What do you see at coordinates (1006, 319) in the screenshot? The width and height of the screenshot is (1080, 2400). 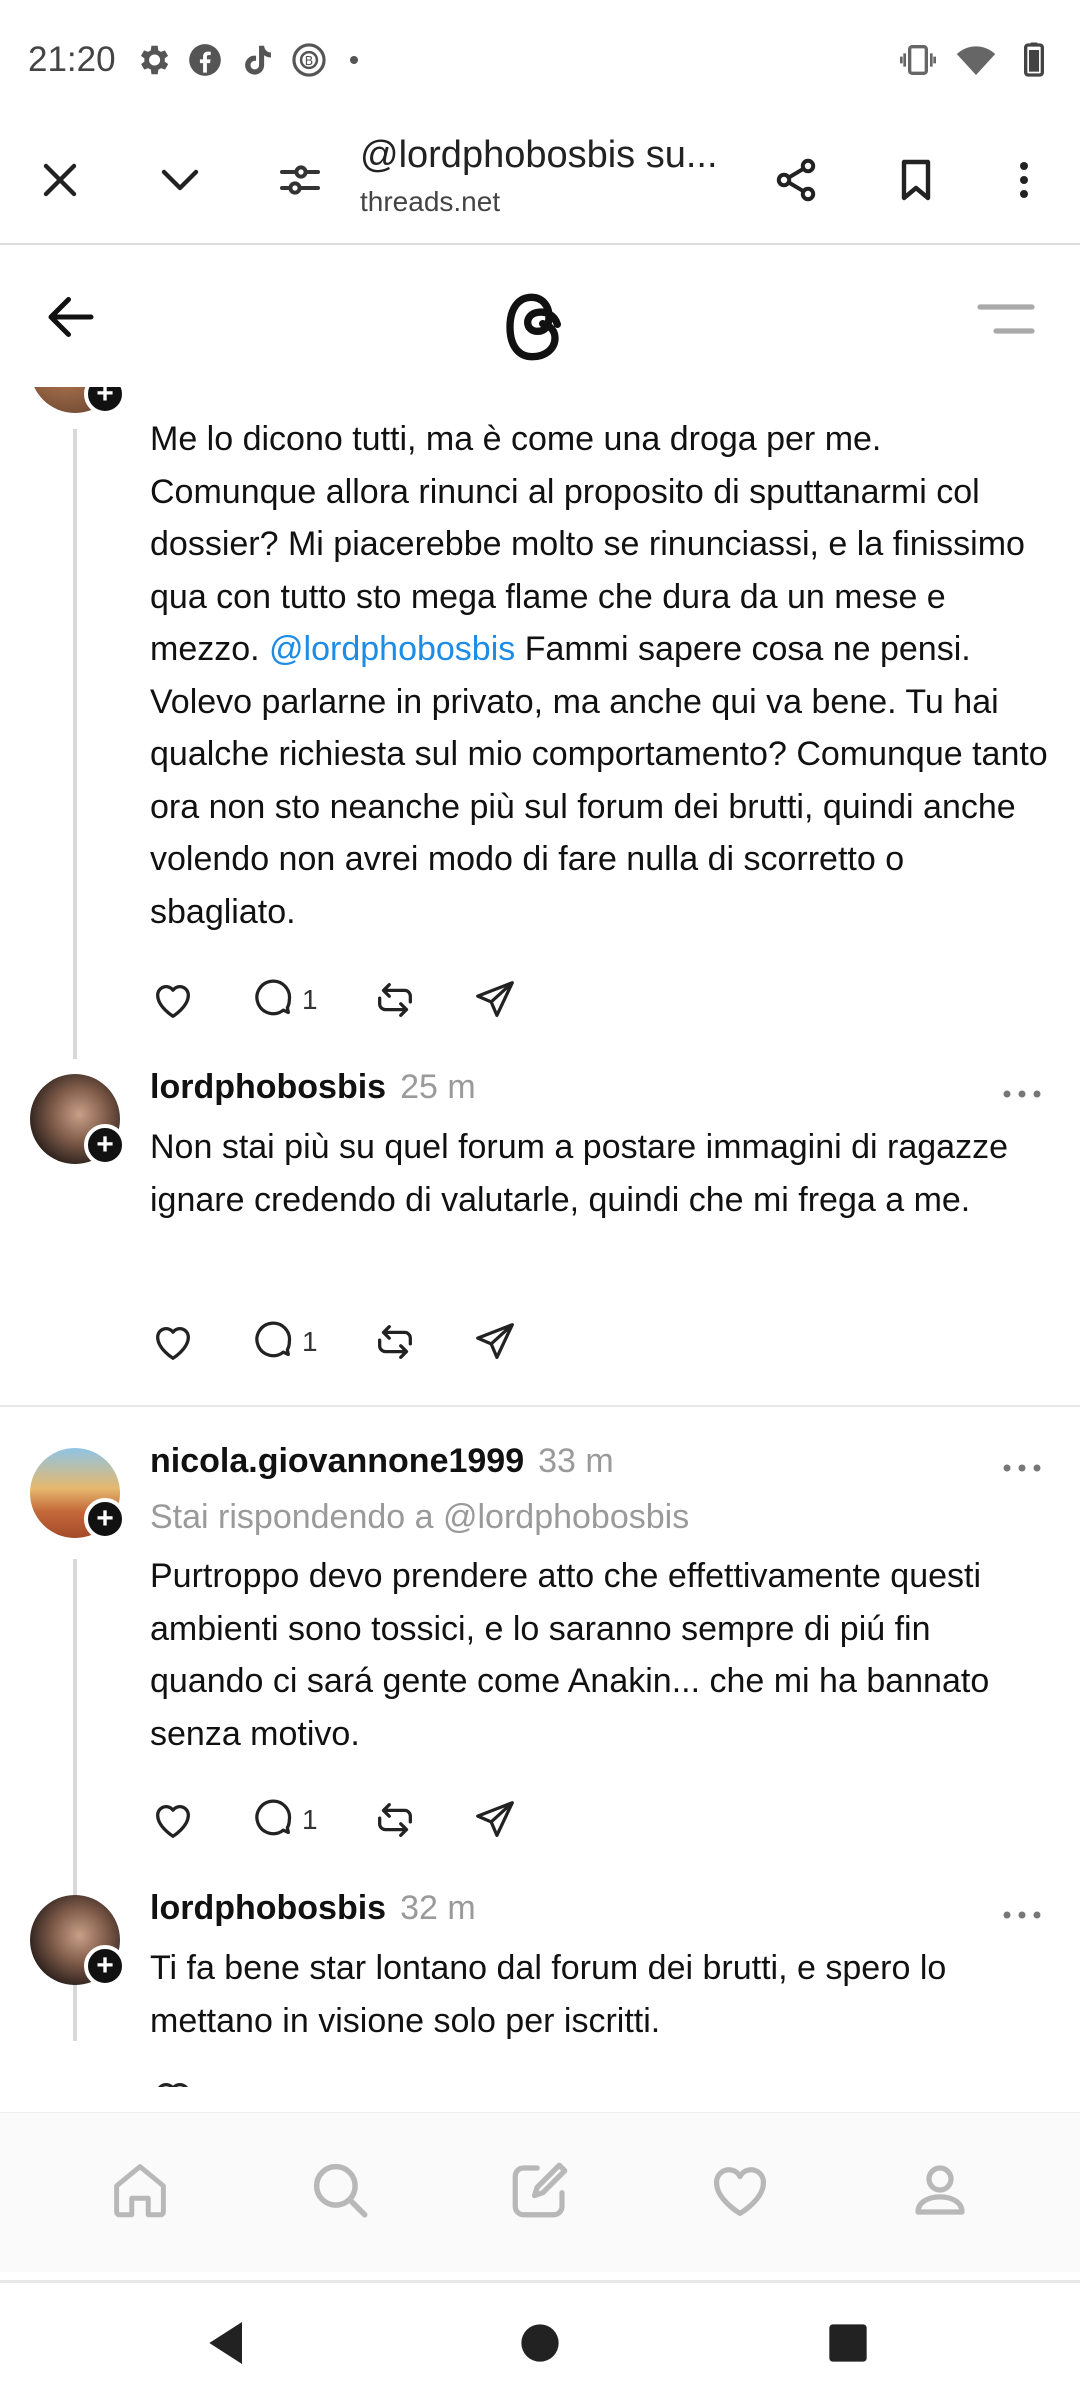 I see `menu-icon` at bounding box center [1006, 319].